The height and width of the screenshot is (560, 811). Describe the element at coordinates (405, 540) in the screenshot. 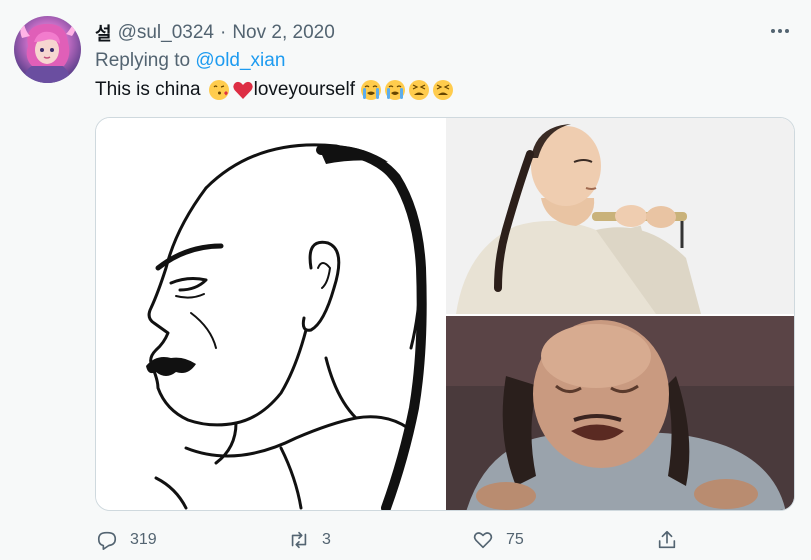

I see `action-bar: 319 3 75` at that location.